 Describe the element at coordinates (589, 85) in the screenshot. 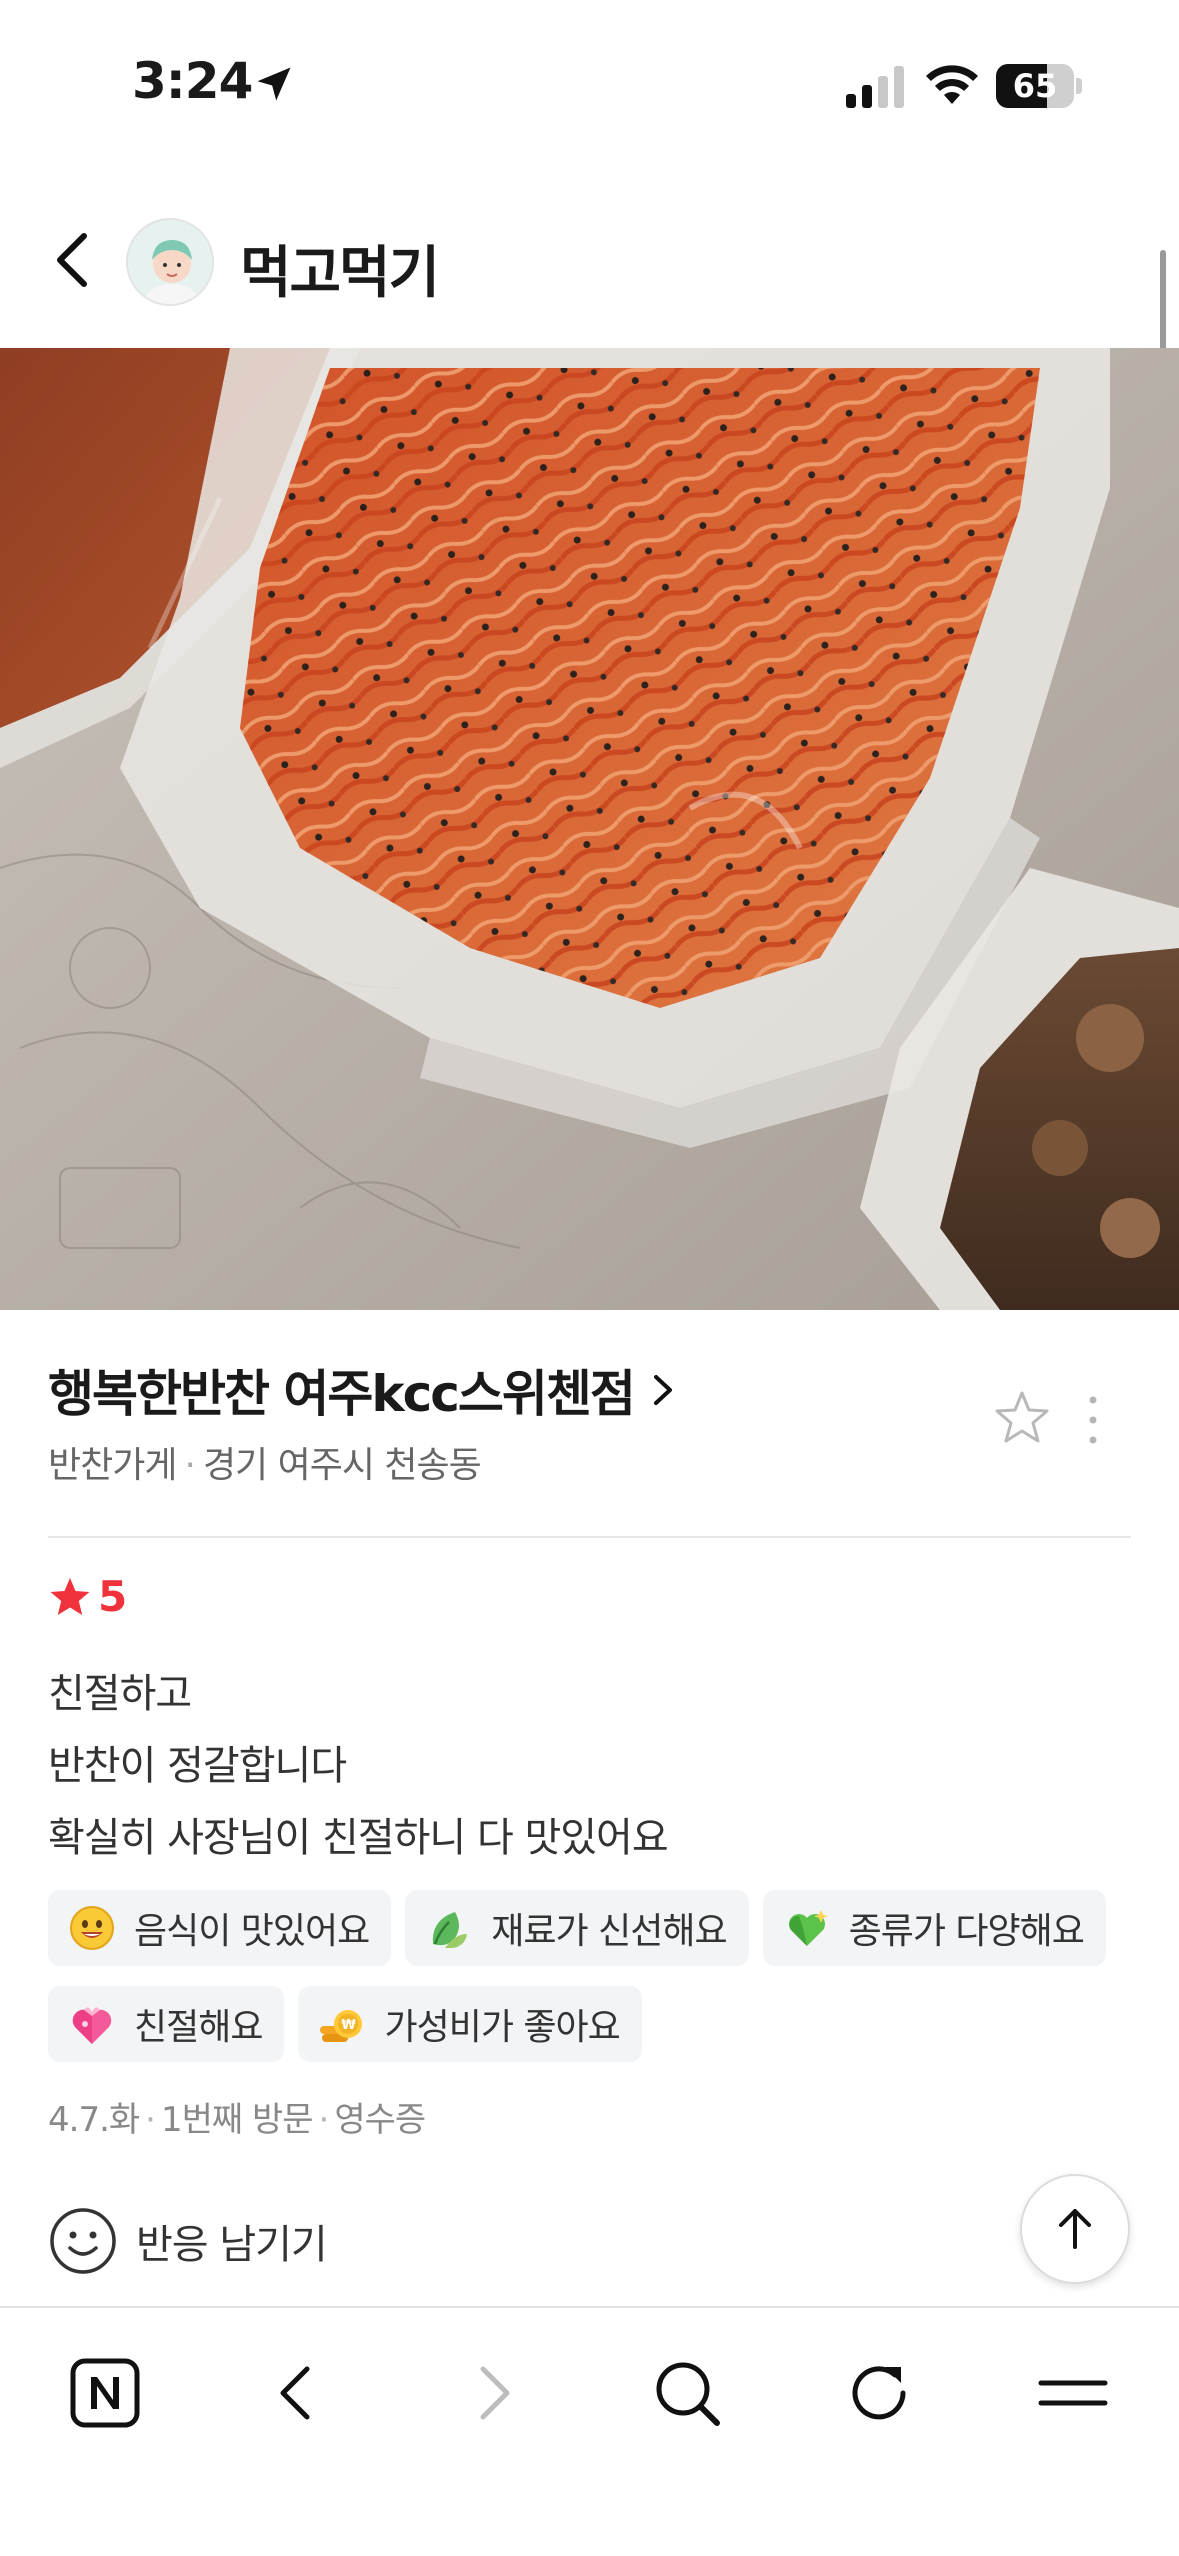

I see `status-bar: 3:24 65` at that location.